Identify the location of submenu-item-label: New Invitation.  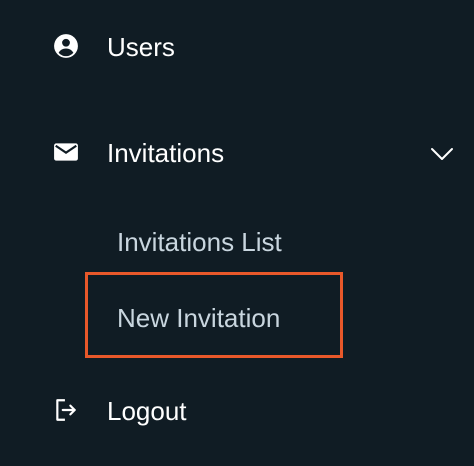
(199, 318).